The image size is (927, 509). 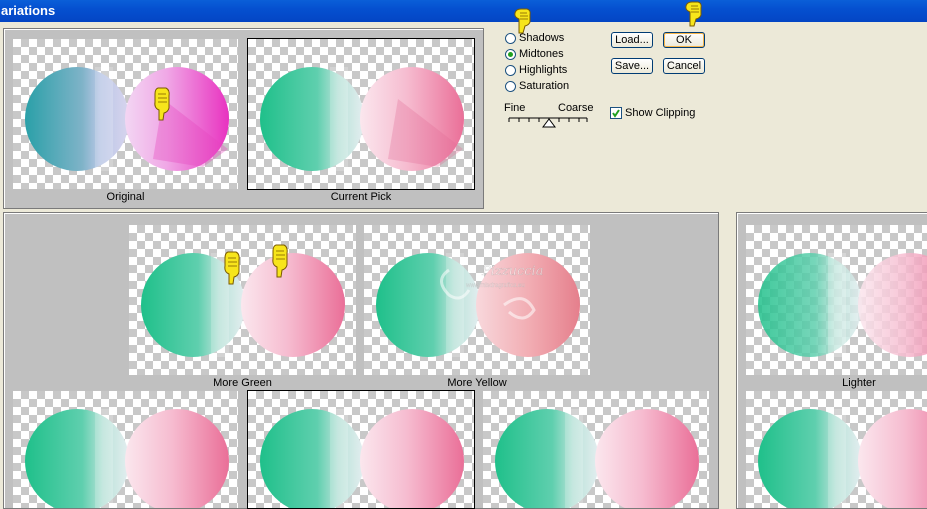 I want to click on coarse-label: Coarse, so click(x=576, y=108).